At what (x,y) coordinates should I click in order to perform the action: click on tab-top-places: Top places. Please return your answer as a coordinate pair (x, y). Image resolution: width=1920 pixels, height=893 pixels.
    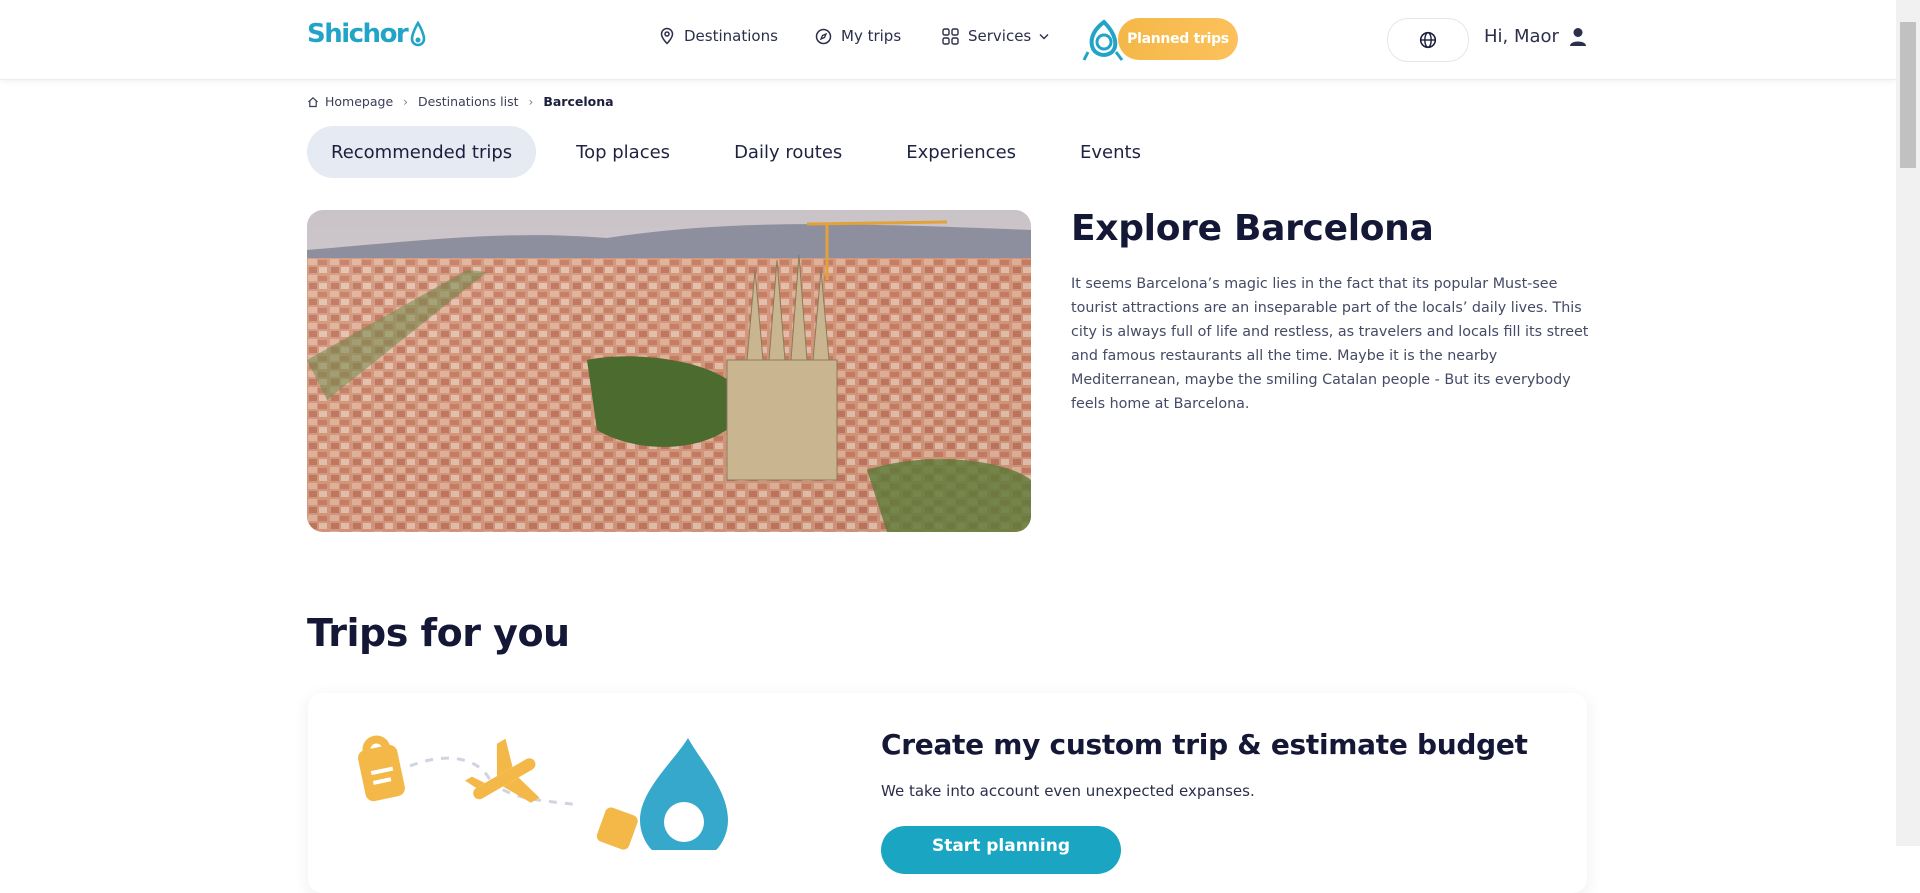
    Looking at the image, I should click on (623, 152).